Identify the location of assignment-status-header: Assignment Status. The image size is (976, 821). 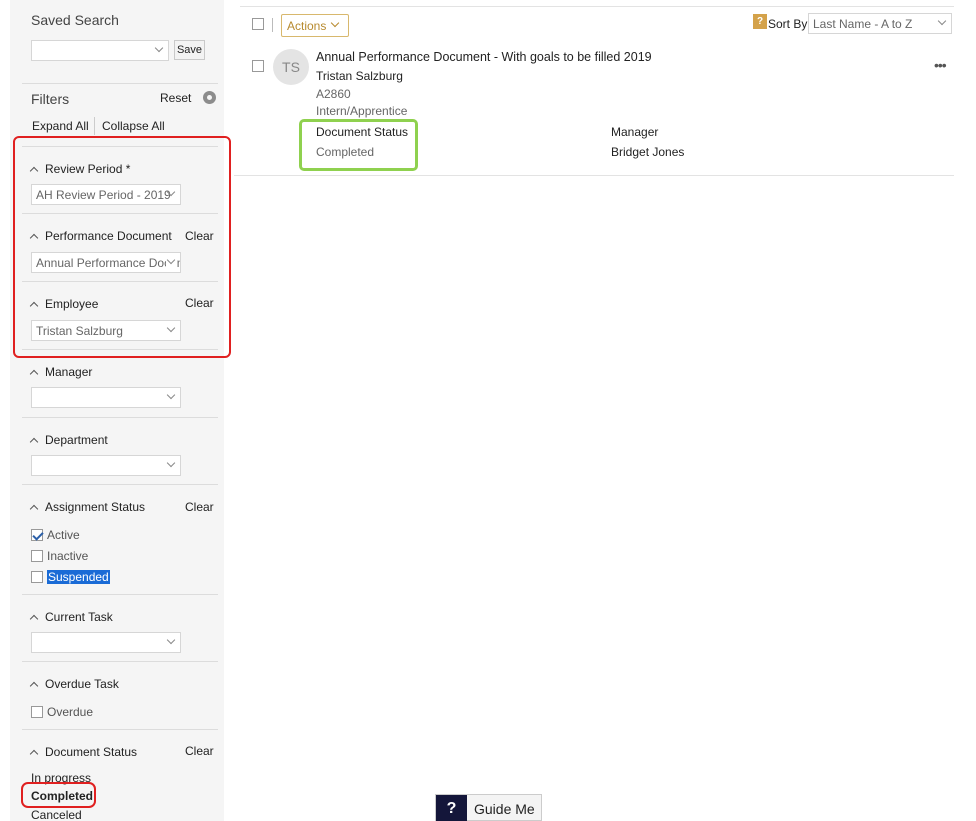
(87, 507).